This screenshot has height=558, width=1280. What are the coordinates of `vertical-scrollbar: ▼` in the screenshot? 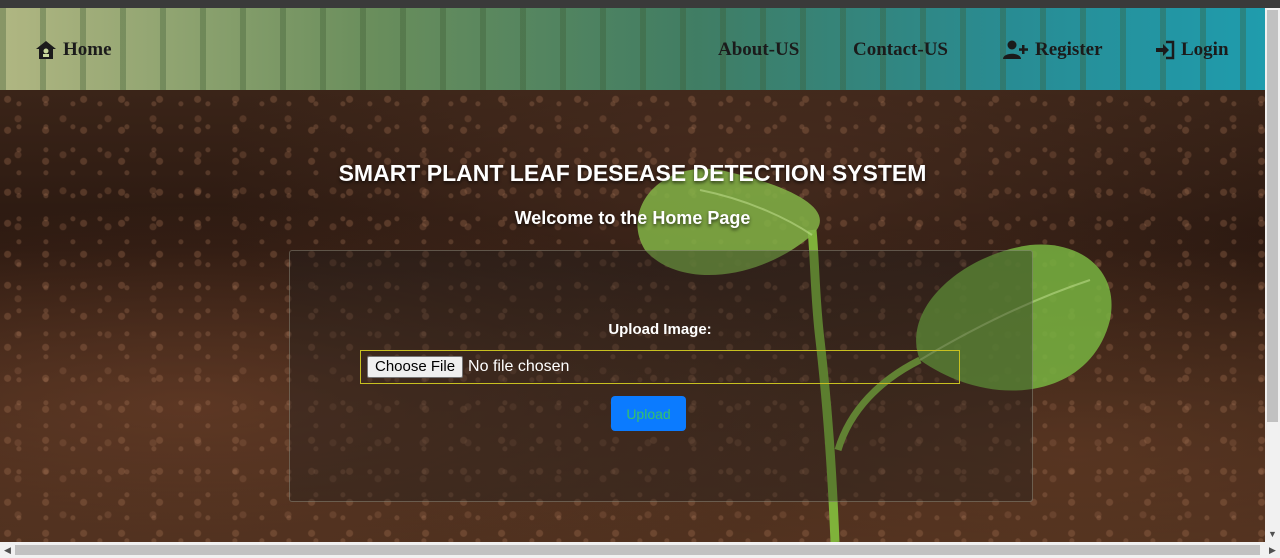 It's located at (1272, 275).